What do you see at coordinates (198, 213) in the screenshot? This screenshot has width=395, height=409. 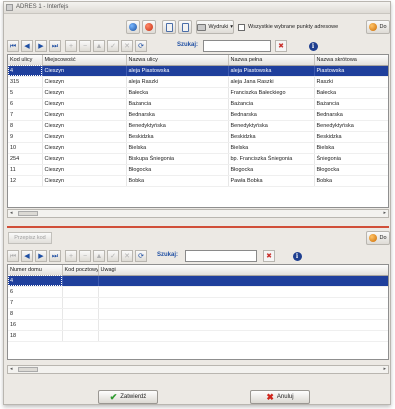 I see `top-horizontal-scrollbar: ◂ ▸` at bounding box center [198, 213].